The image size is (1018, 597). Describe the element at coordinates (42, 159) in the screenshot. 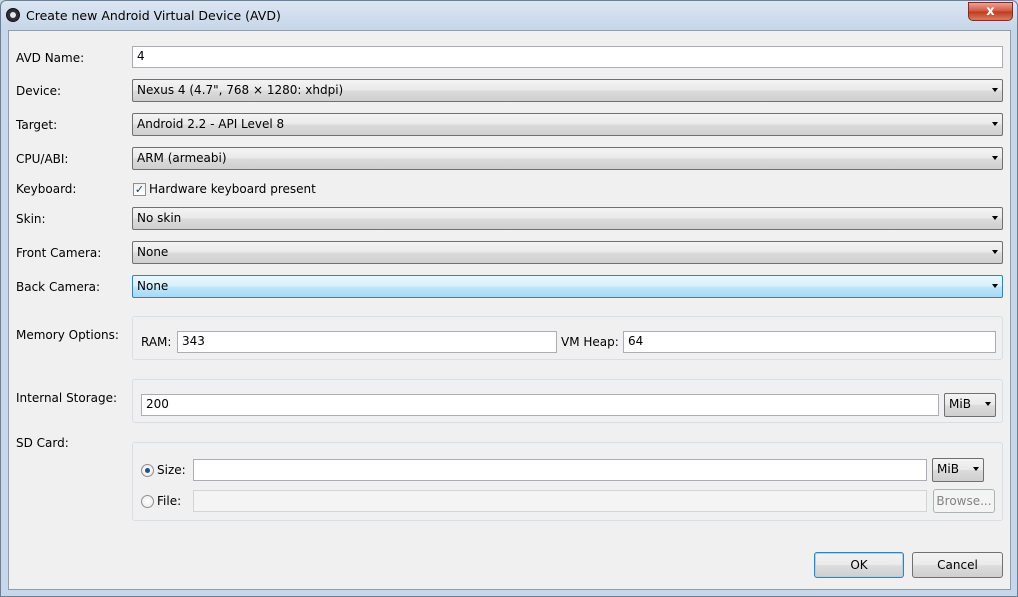

I see `cpu-abi-label: CPU/ABI:` at that location.